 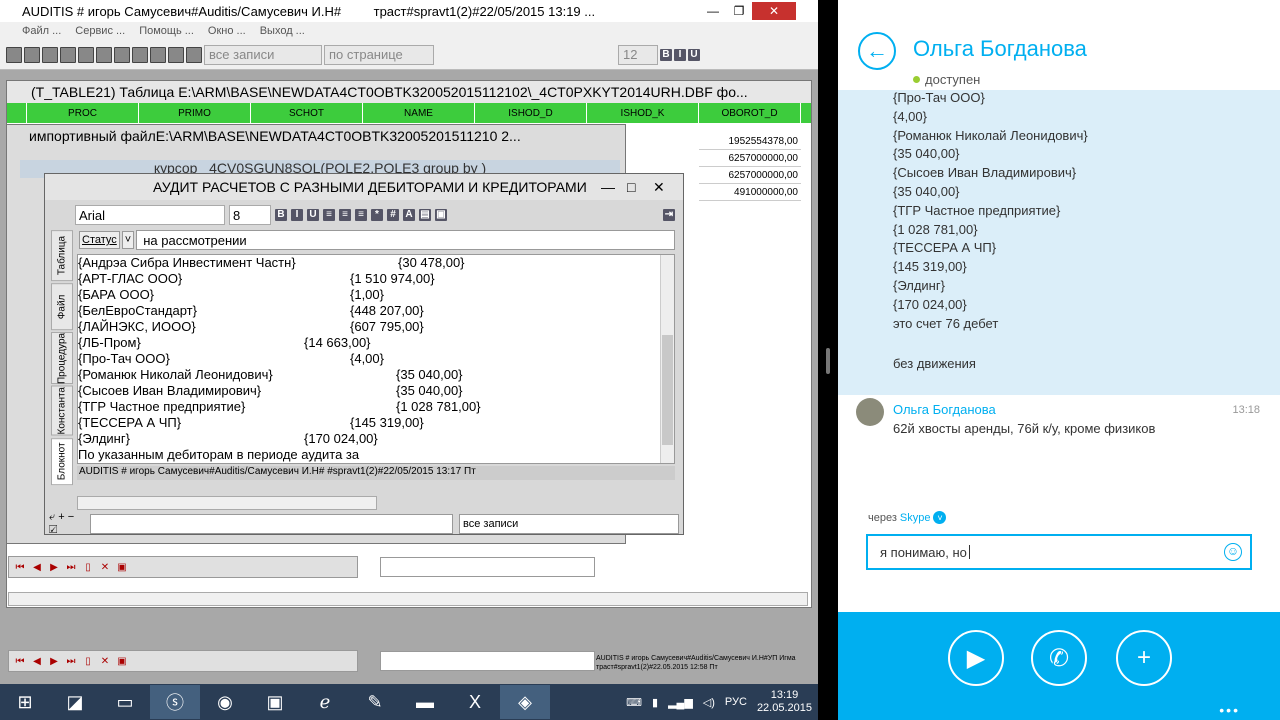 What do you see at coordinates (425, 215) in the screenshot?
I see `print-icon: ▤` at bounding box center [425, 215].